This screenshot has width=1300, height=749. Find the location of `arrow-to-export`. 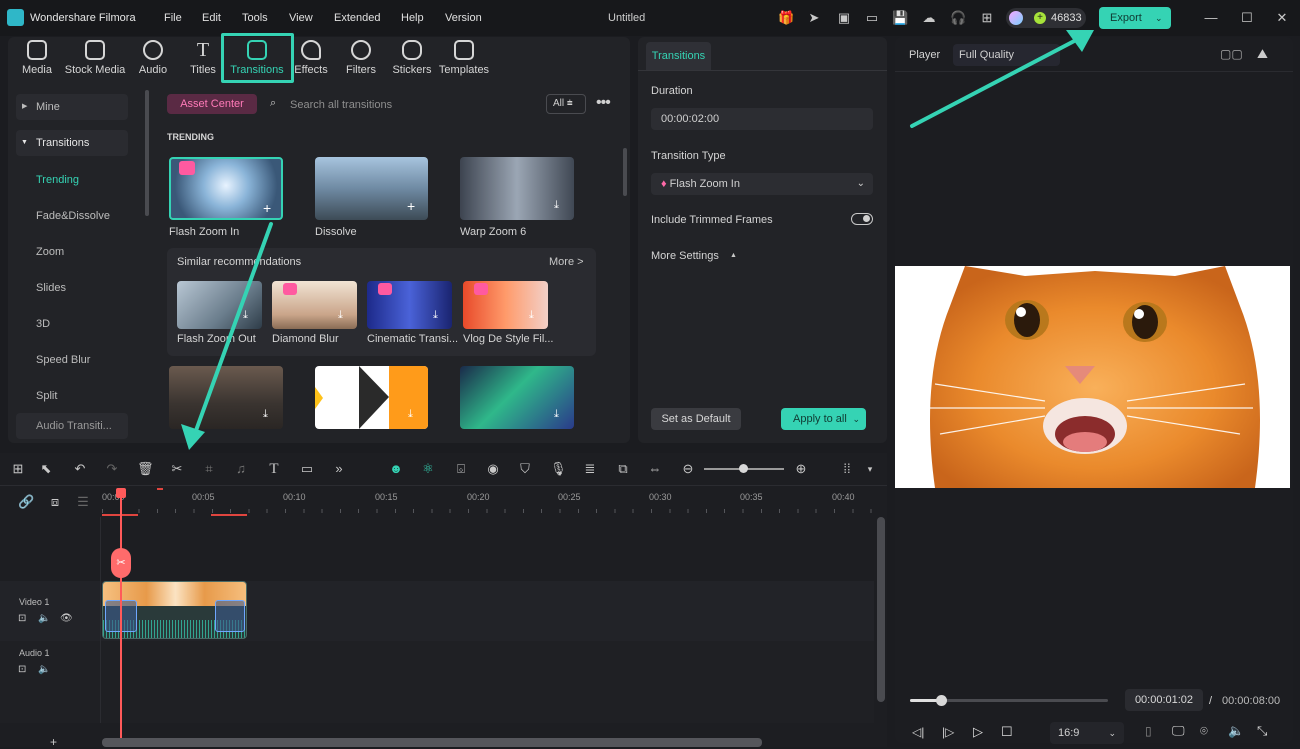

arrow-to-export is located at coordinates (1002, 79).